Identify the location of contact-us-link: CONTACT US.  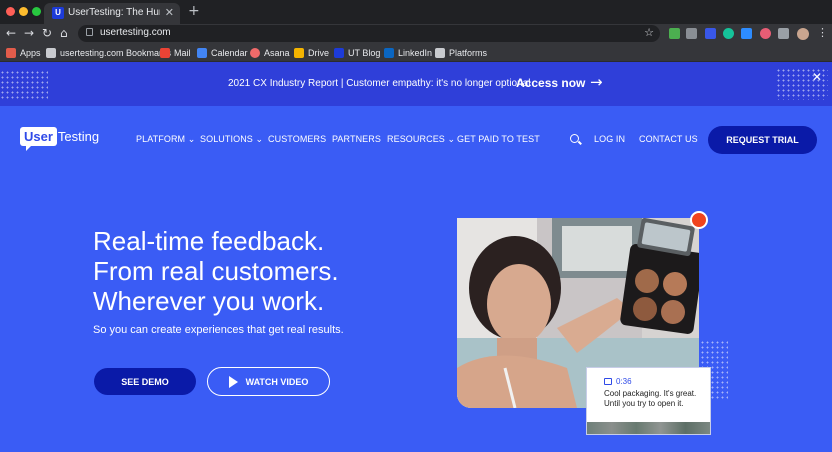
(668, 139).